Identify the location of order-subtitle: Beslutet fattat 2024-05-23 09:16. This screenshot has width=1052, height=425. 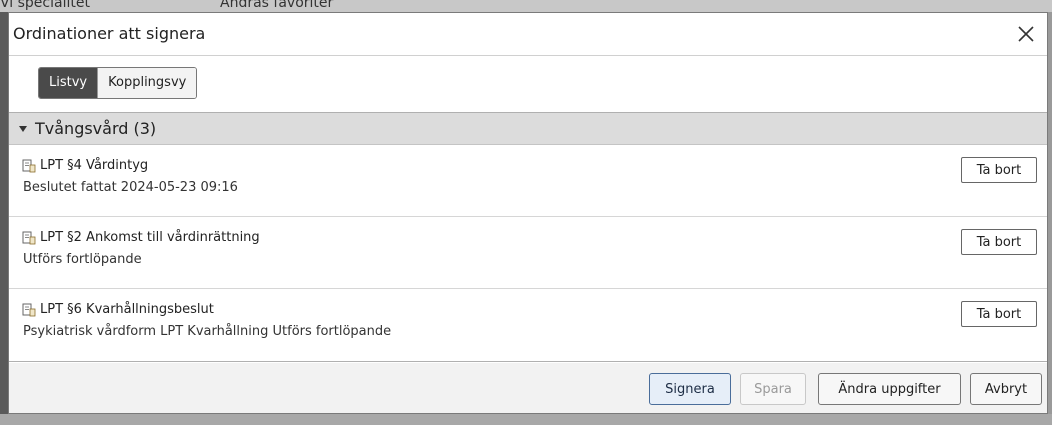
(130, 187).